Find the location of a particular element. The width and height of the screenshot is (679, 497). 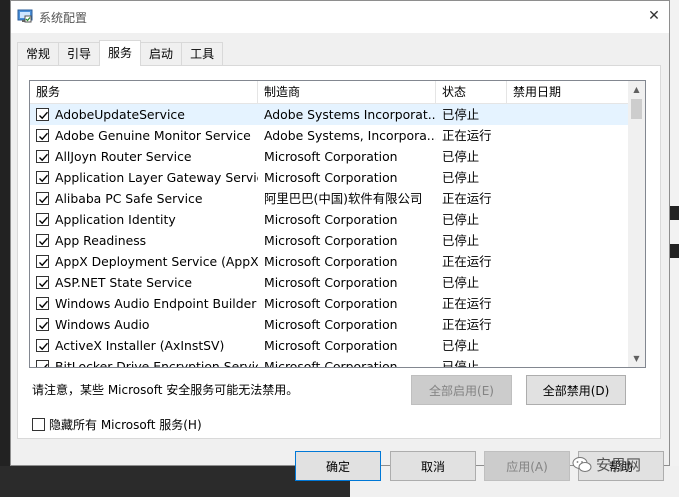

column-header-disable-date: 禁用日期 is located at coordinates (567, 92).